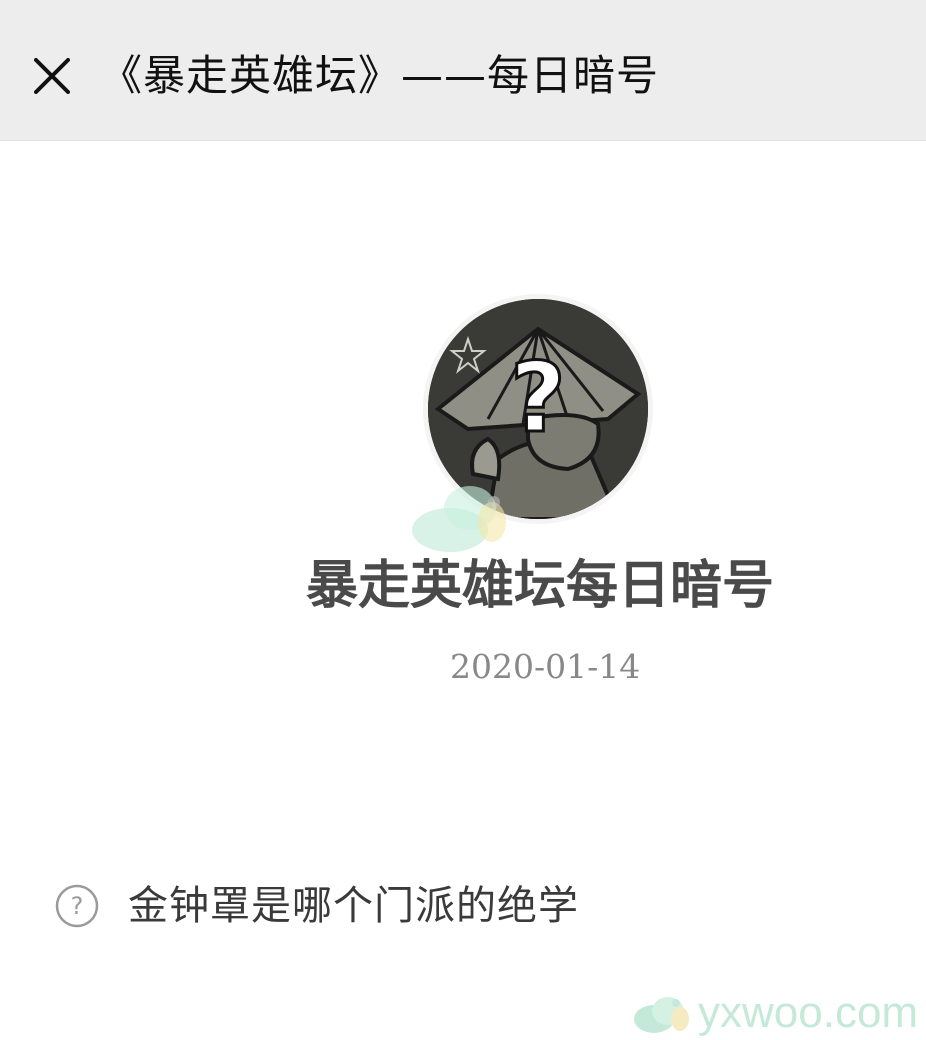 This screenshot has height=1040, width=926. I want to click on help-circle-icon: ?, so click(77, 906).